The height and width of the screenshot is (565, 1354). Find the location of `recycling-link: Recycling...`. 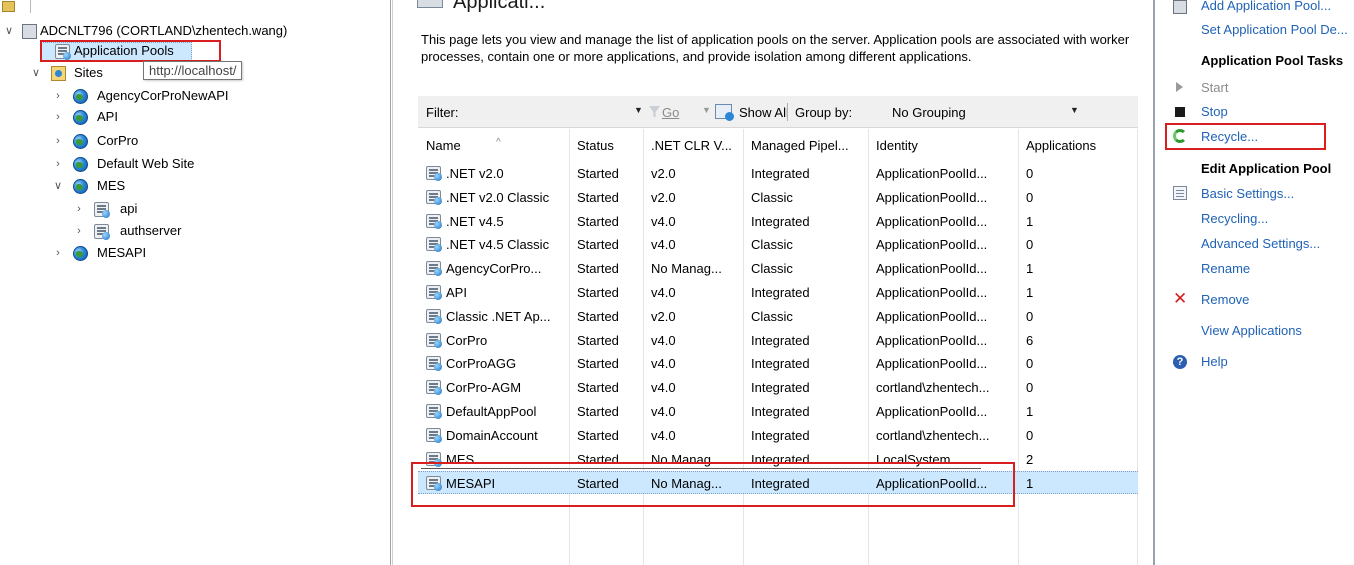

recycling-link: Recycling... is located at coordinates (1234, 218).